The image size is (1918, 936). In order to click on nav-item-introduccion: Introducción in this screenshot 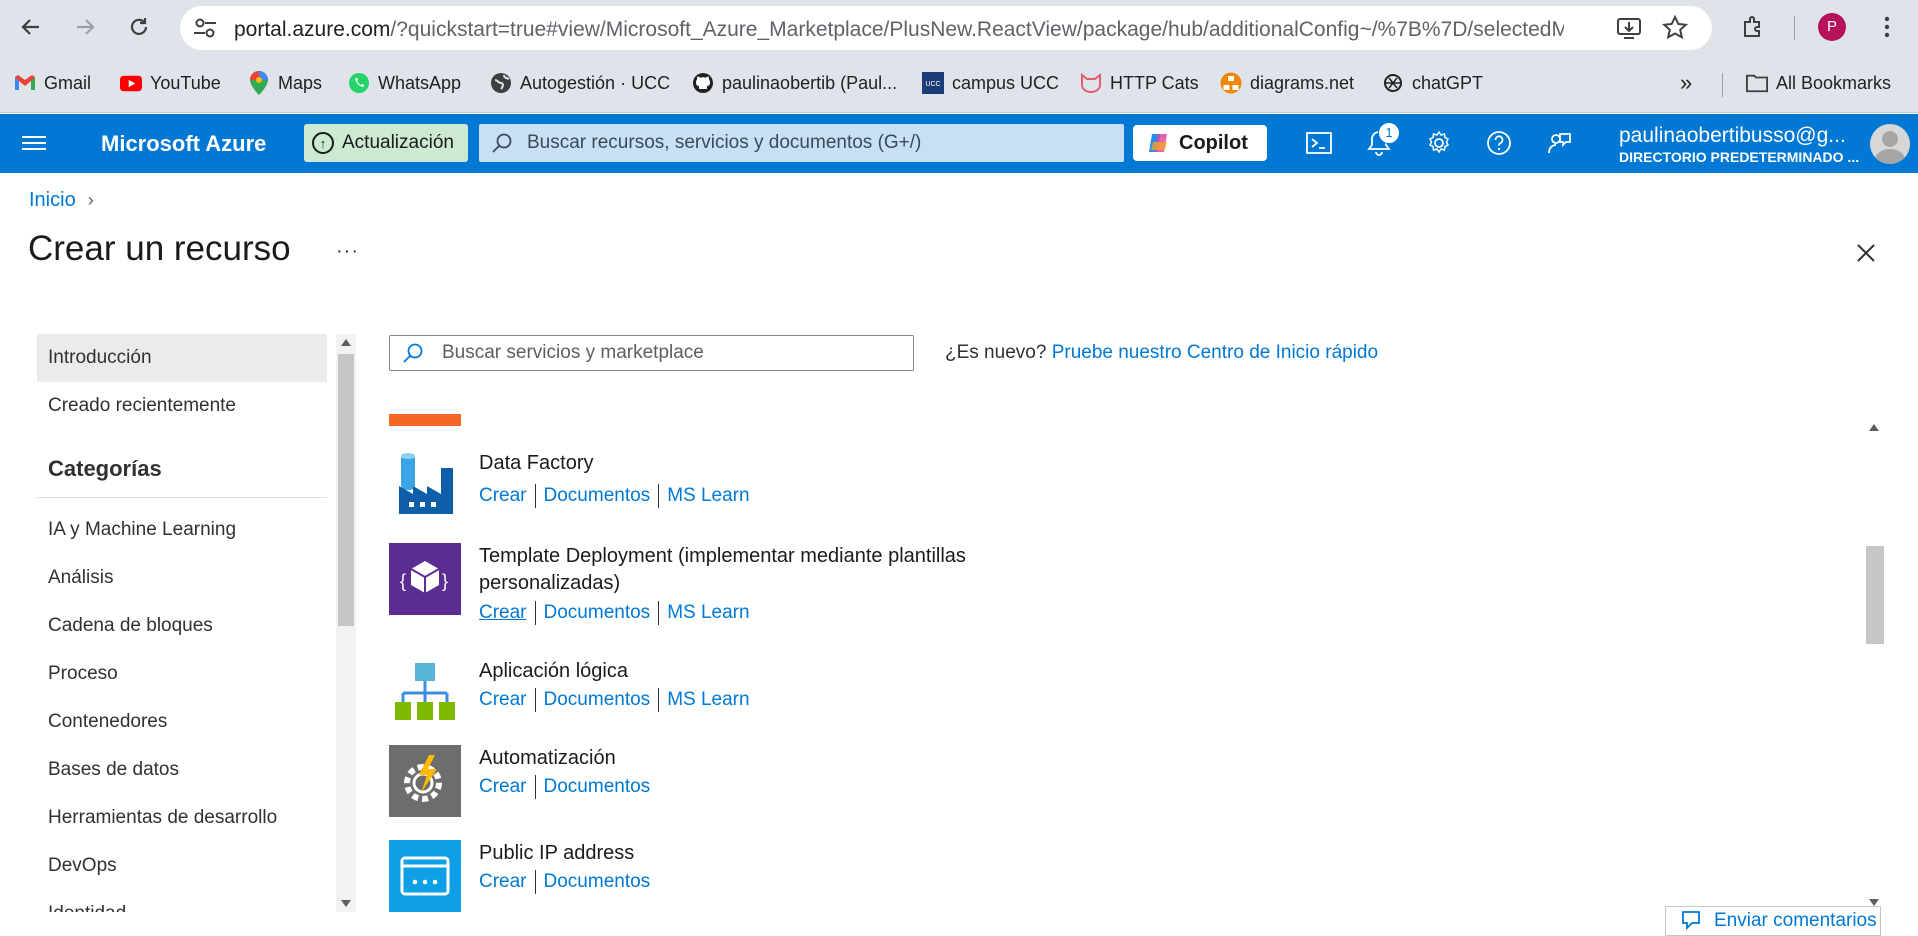, I will do `click(182, 358)`.